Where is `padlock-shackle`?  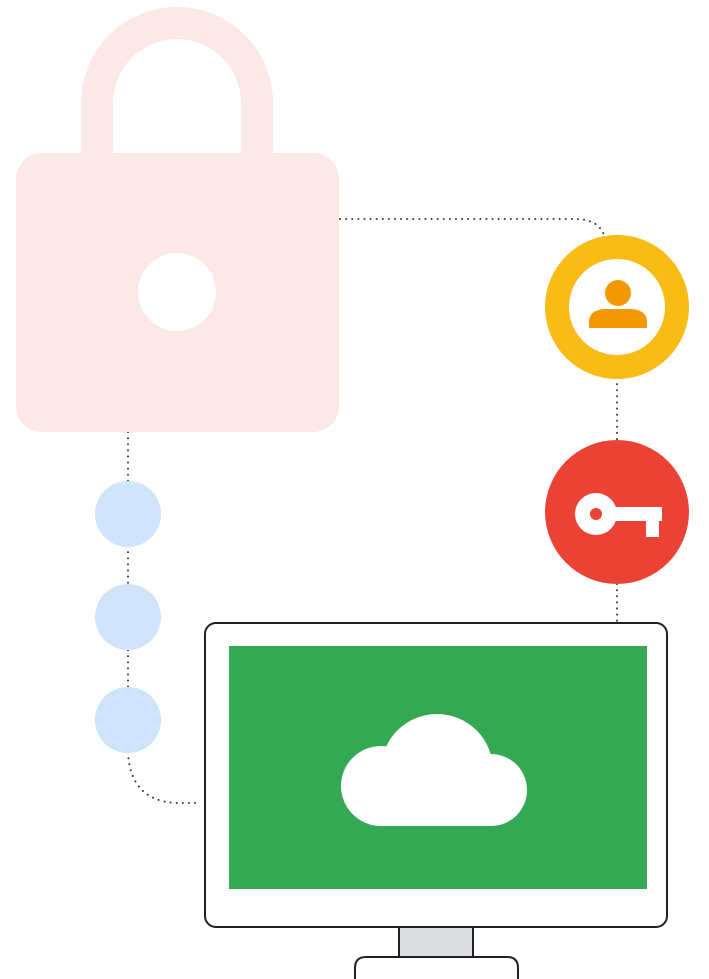 padlock-shackle is located at coordinates (177, 83).